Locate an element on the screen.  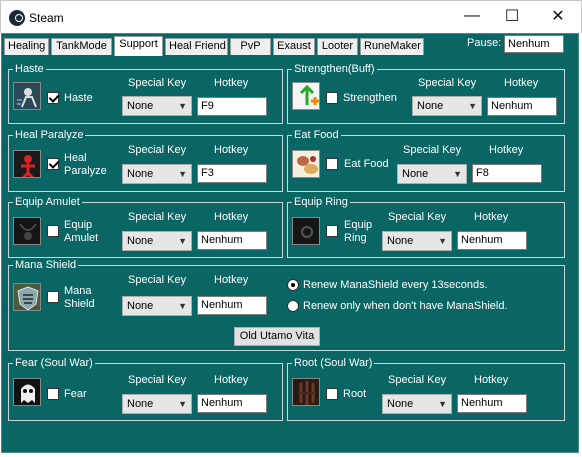
root-checkbox is located at coordinates (332, 394).